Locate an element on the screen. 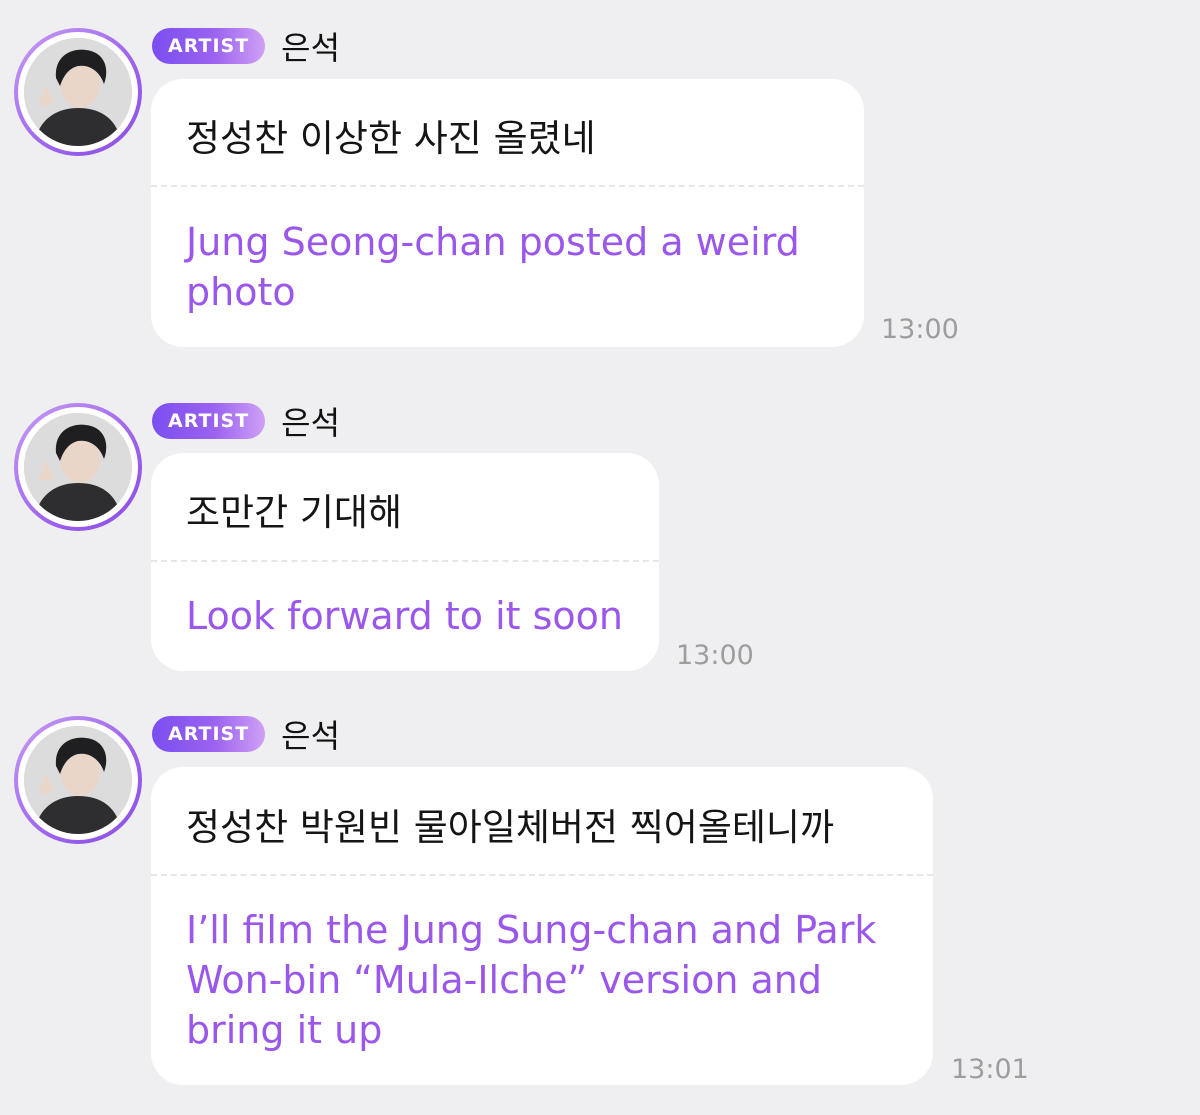 The image size is (1200, 1115). message-bubble: 조만간 기대해 Look forward to it soon is located at coordinates (405, 562).